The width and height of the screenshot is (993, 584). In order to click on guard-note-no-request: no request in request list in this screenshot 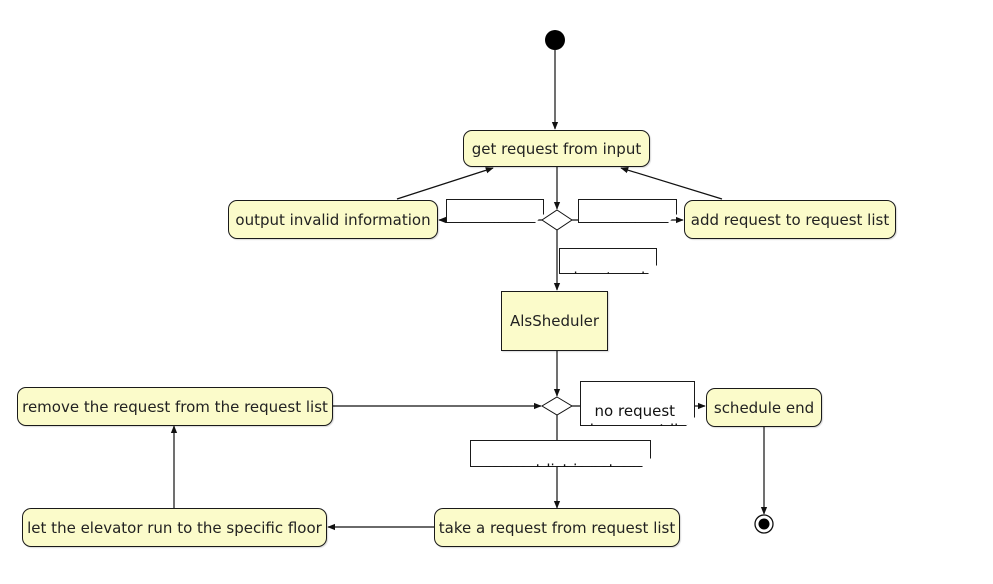, I will do `click(637, 403)`.